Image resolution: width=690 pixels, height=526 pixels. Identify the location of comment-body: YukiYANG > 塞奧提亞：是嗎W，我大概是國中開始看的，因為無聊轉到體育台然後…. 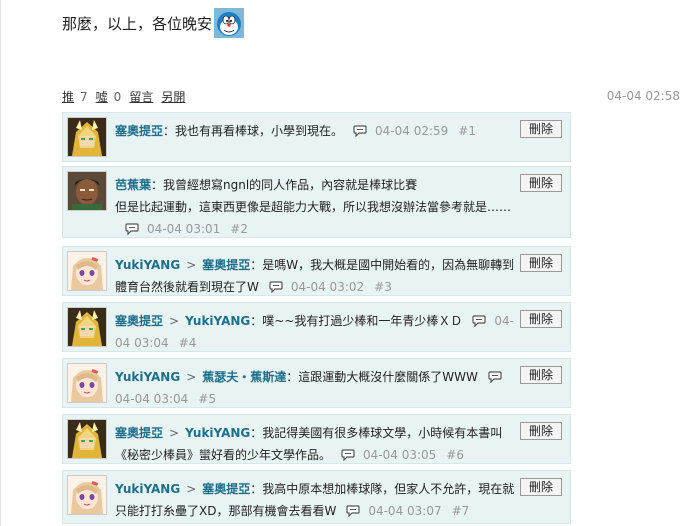
(315, 276).